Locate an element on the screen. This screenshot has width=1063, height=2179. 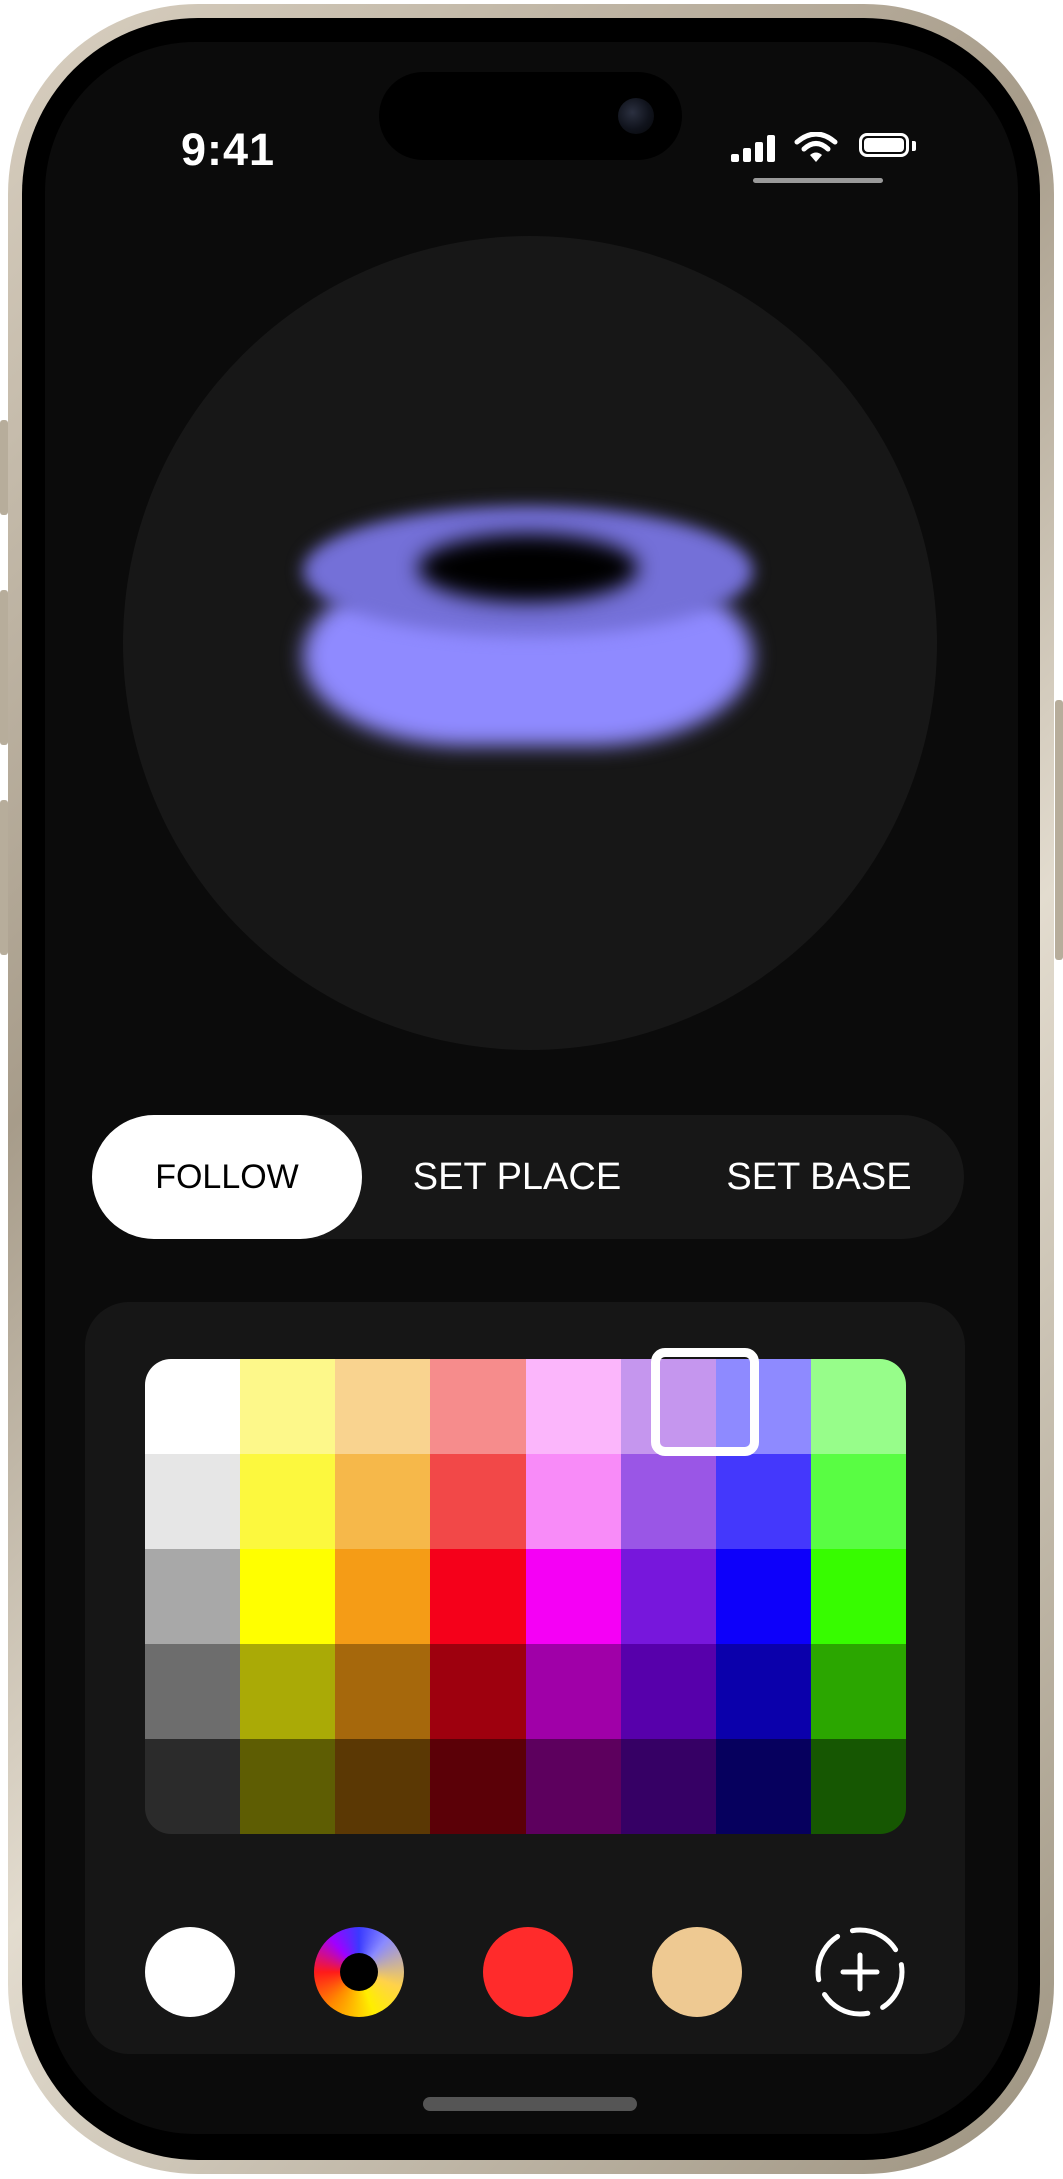
home-indicator is located at coordinates (530, 2104).